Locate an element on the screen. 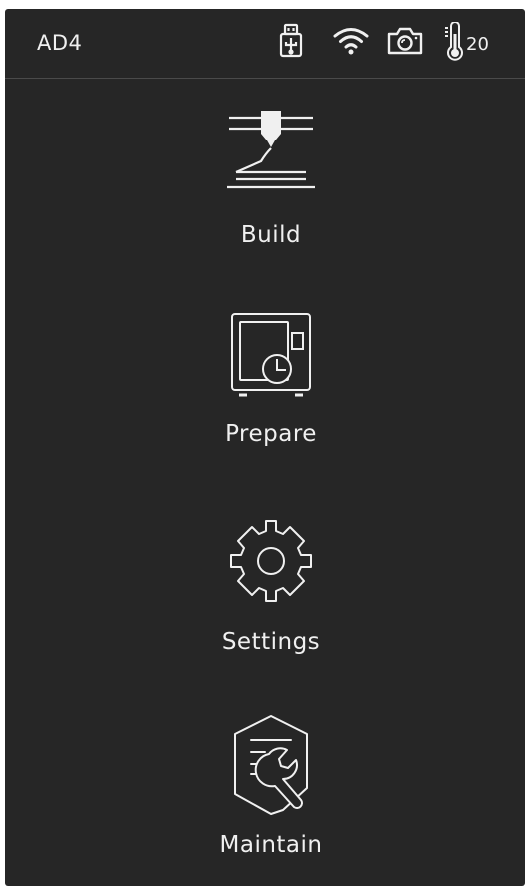  menu-label-maintain: Maintain is located at coordinates (271, 845).